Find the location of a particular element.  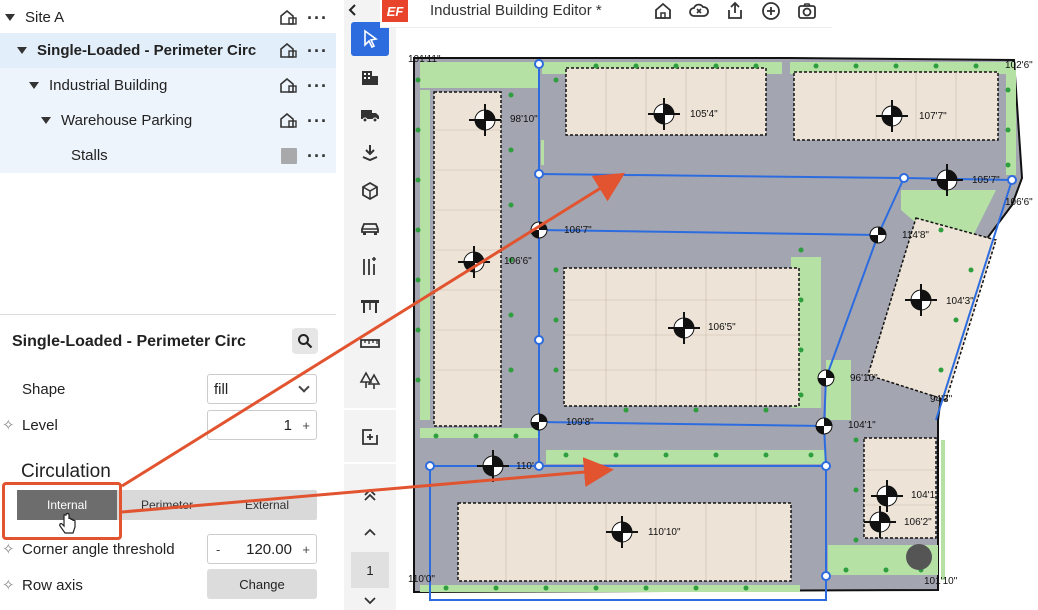

corner-angle-value: 120.00 is located at coordinates (269, 549).